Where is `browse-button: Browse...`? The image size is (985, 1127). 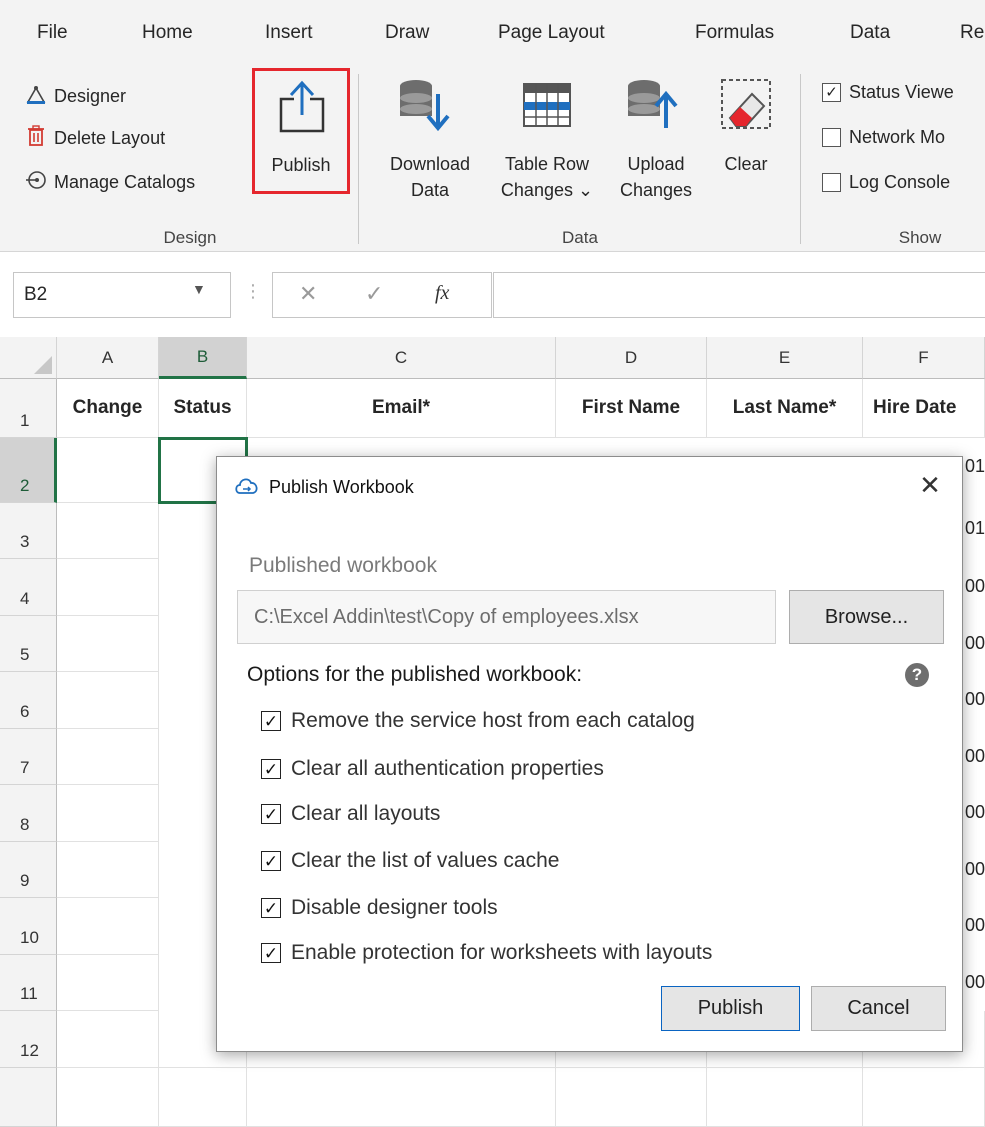 browse-button: Browse... is located at coordinates (866, 617).